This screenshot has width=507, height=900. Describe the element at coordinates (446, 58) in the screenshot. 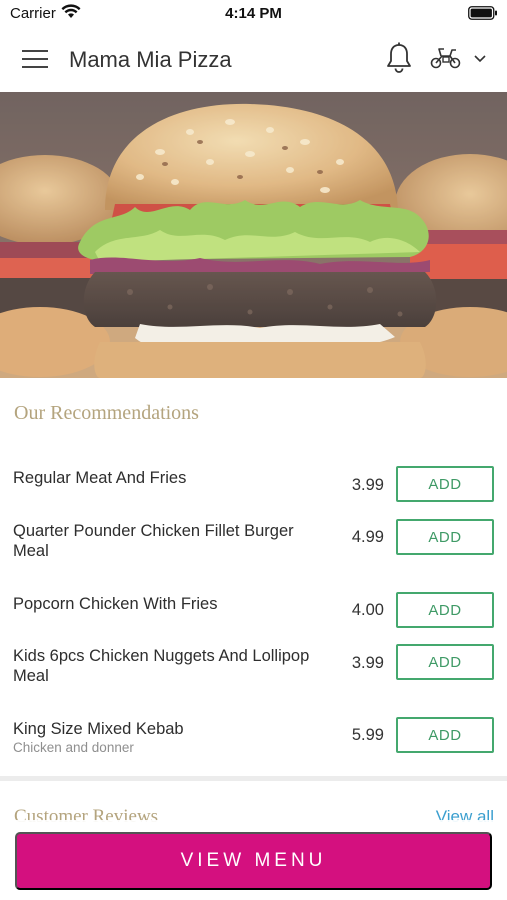

I see `scooter-icon` at that location.